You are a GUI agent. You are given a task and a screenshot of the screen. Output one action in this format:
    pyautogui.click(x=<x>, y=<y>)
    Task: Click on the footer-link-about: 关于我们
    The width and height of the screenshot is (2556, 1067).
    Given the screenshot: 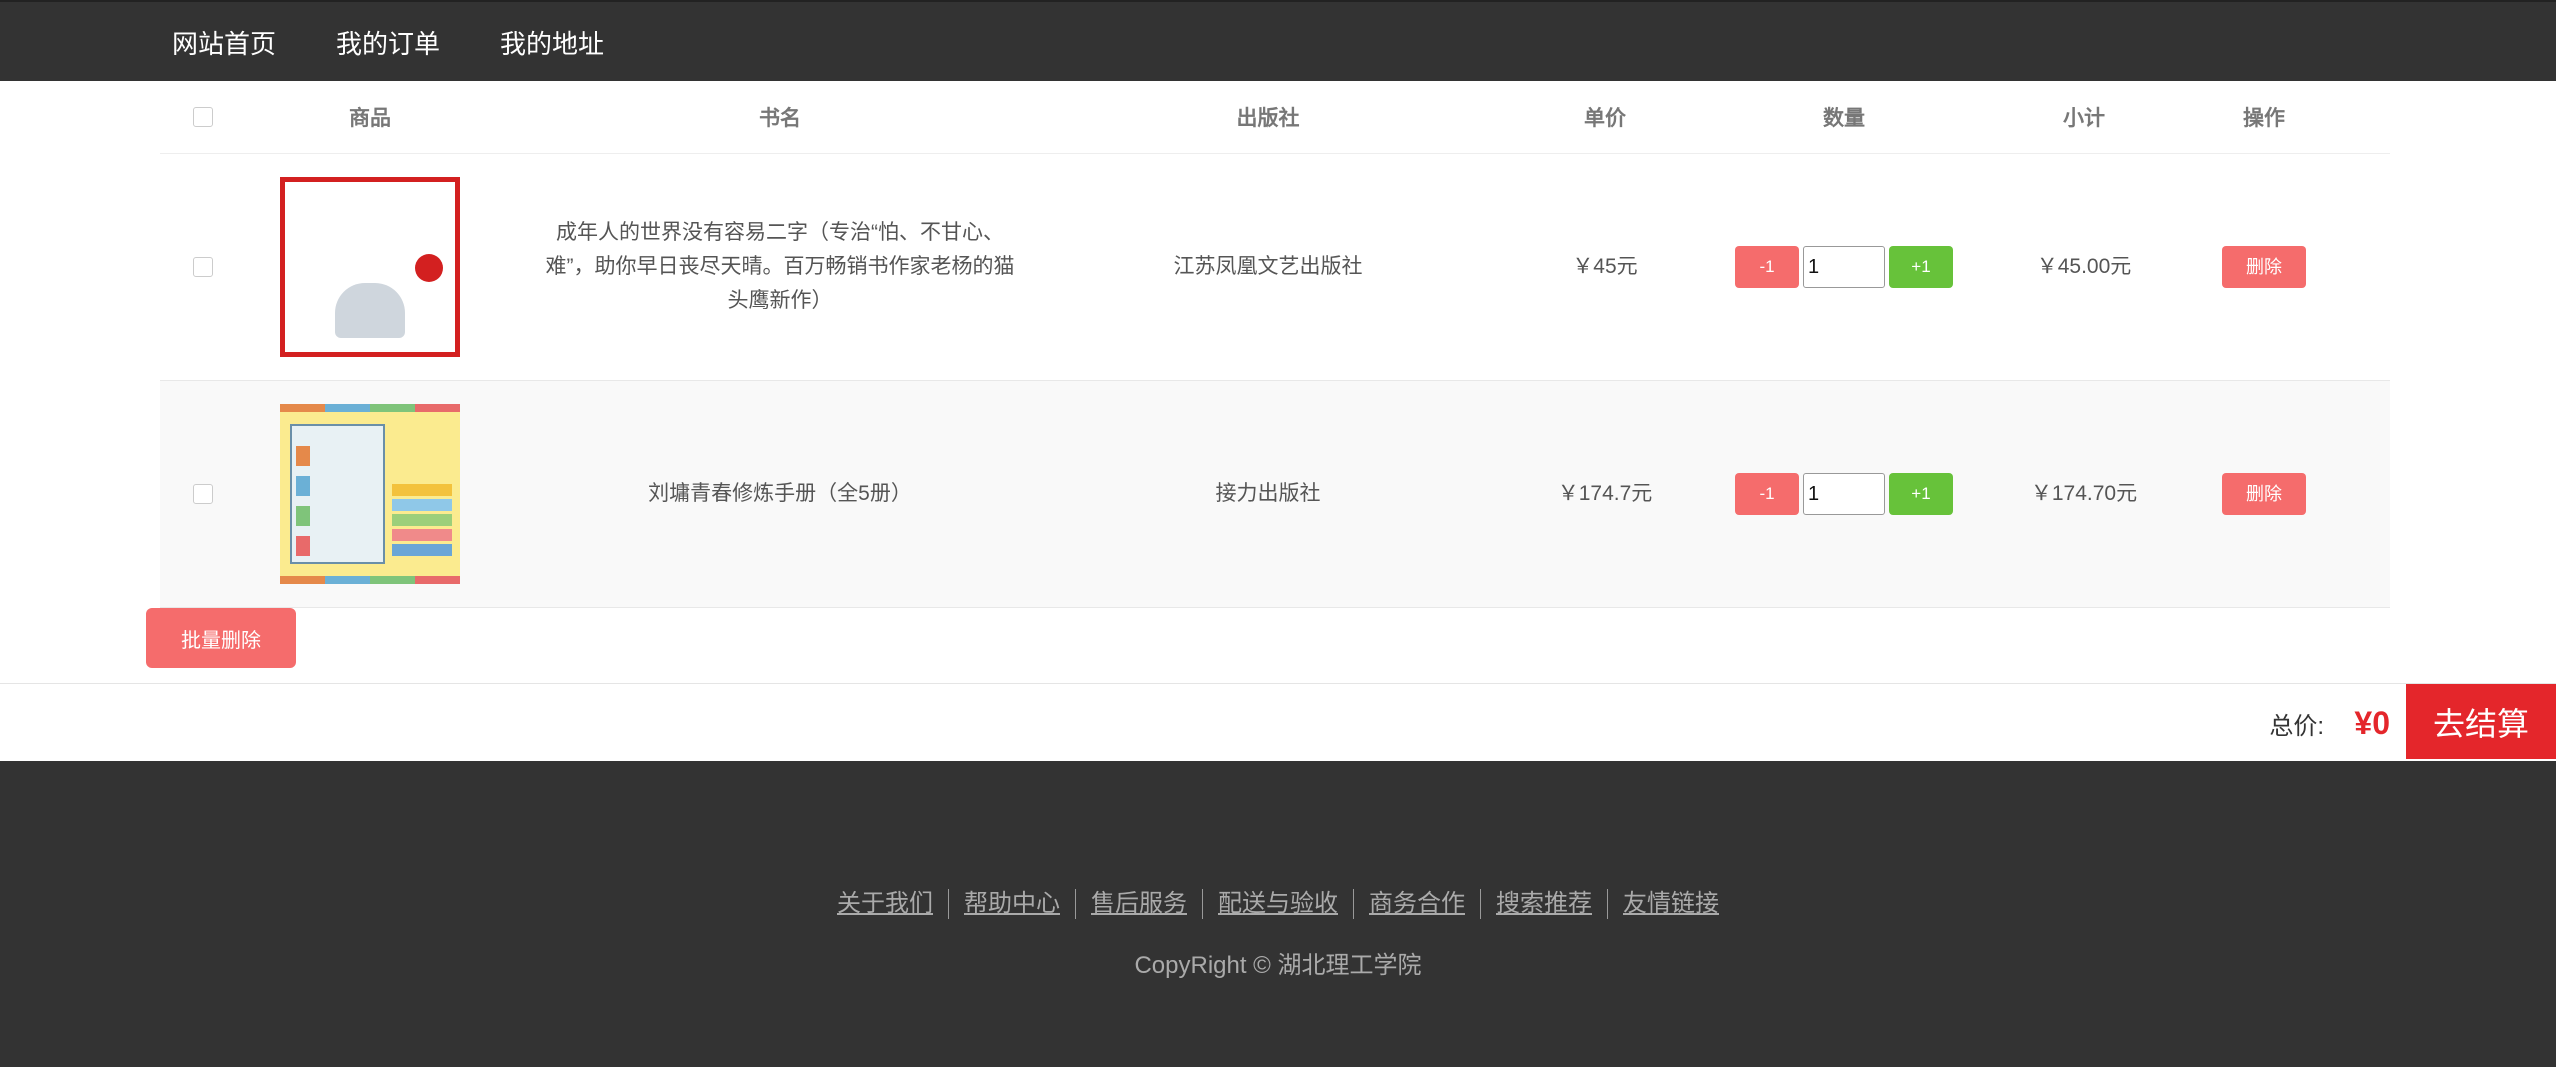 What is the action you would take?
    pyautogui.click(x=885, y=904)
    